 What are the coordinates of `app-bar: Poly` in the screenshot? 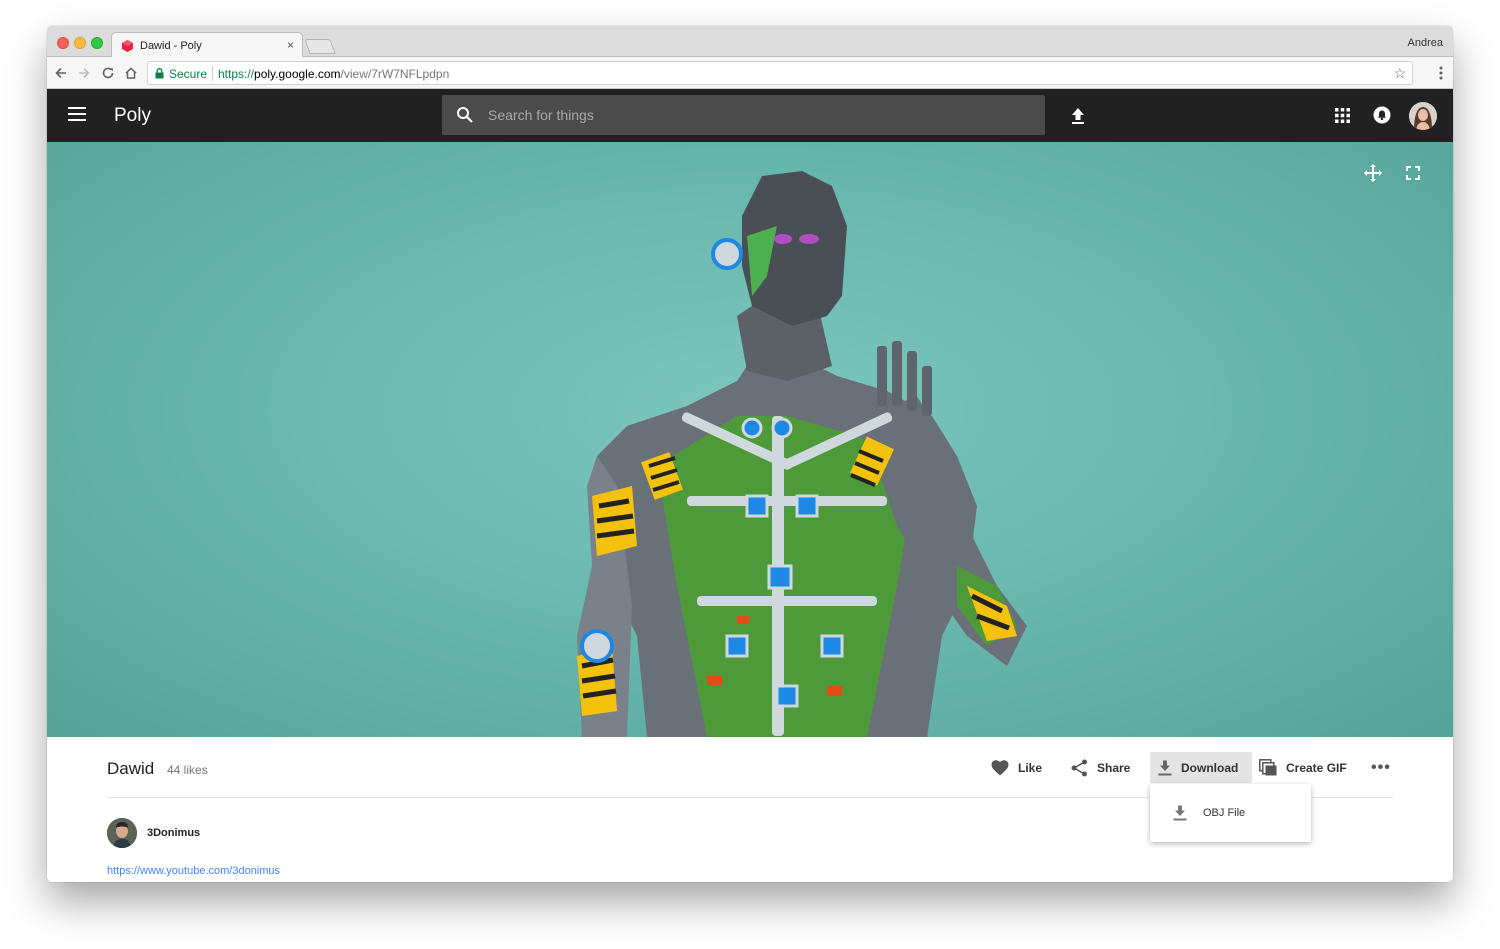 It's located at (750, 115).